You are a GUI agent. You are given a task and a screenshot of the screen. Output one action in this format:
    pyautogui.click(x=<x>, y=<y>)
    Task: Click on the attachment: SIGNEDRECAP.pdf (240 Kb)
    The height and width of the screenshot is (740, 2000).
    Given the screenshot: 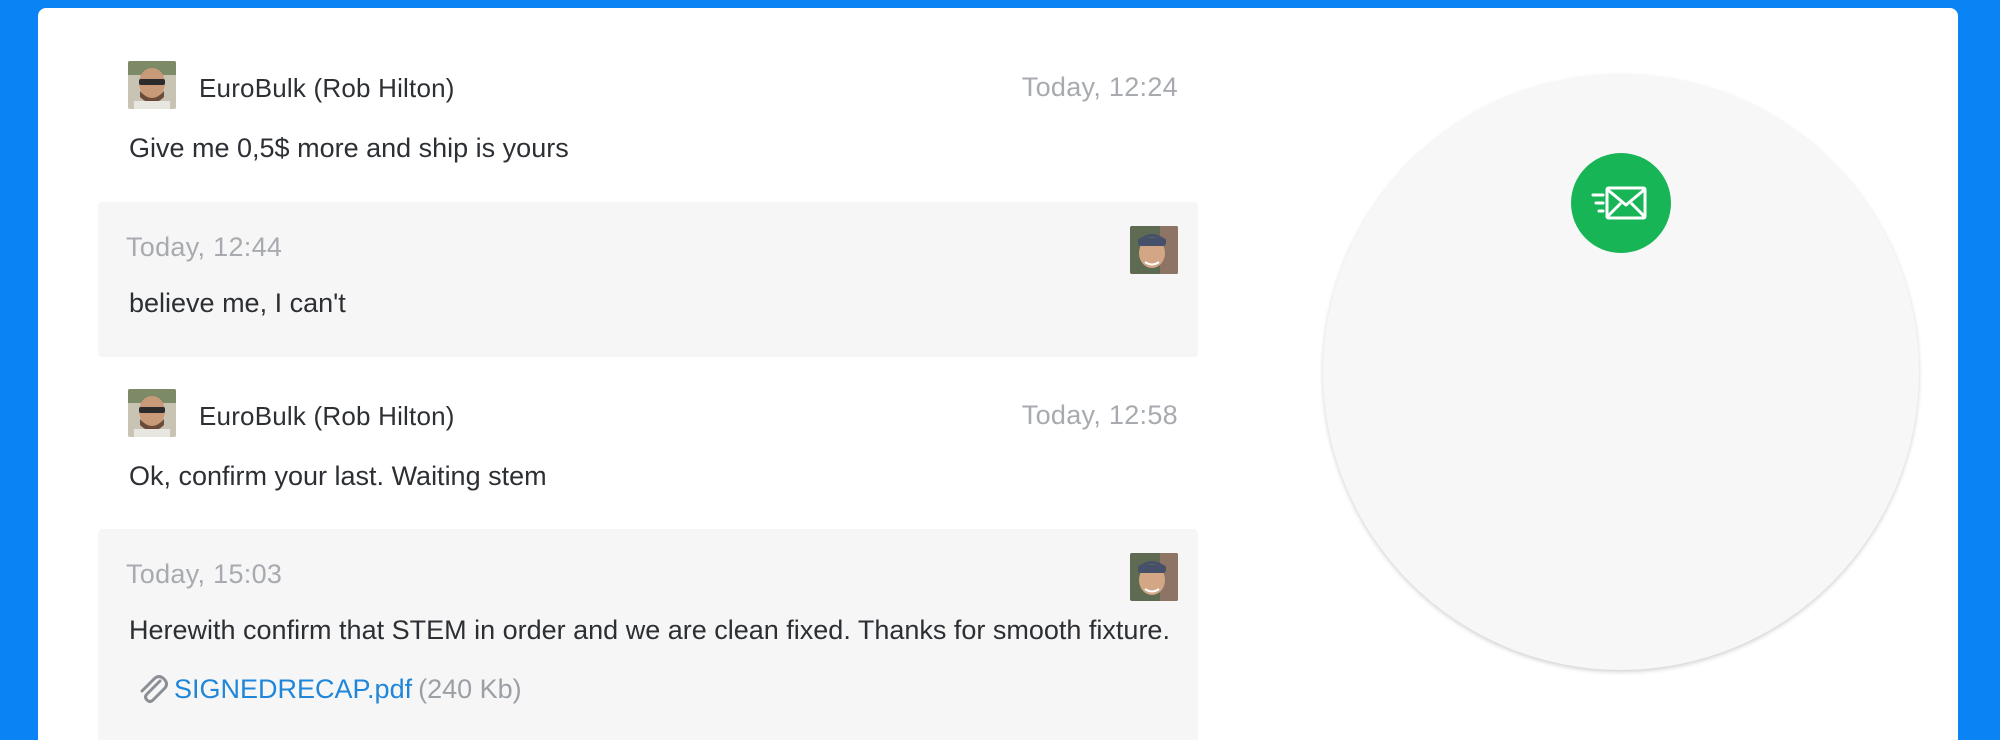 What is the action you would take?
    pyautogui.click(x=328, y=689)
    